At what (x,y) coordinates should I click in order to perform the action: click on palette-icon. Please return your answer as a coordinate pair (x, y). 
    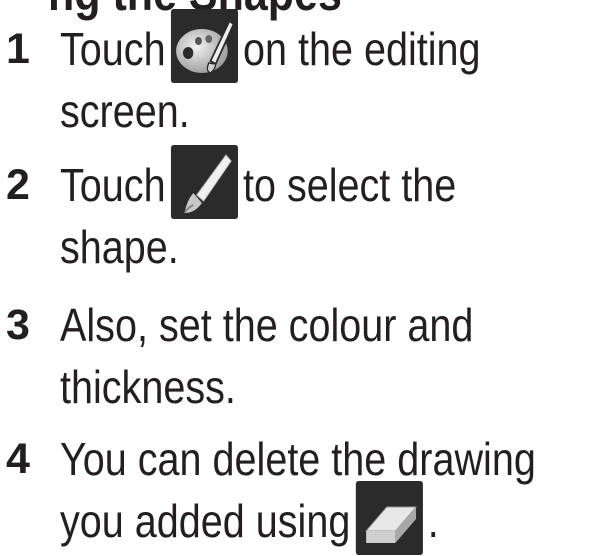
    Looking at the image, I should click on (204, 45).